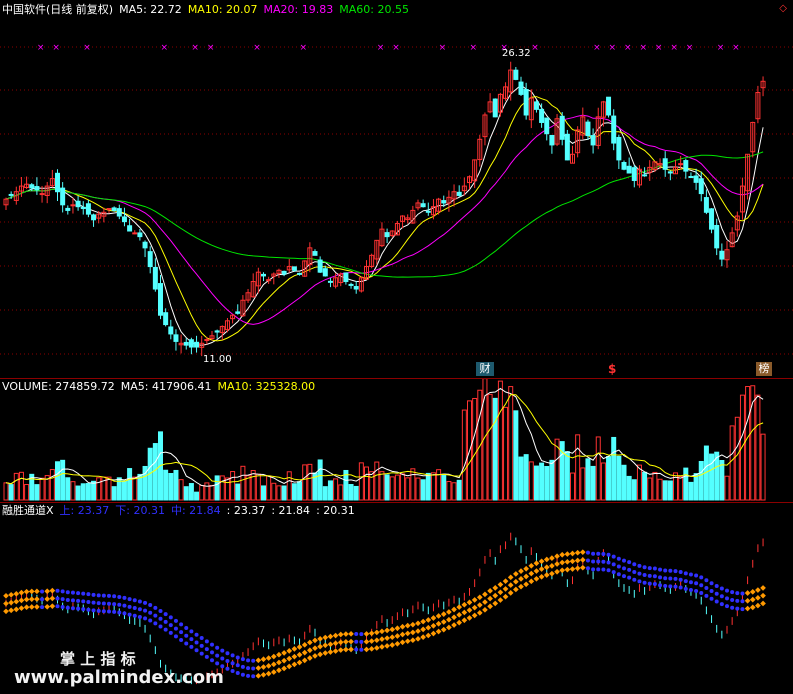  I want to click on signal-mark-90: ×, so click(474, 48).